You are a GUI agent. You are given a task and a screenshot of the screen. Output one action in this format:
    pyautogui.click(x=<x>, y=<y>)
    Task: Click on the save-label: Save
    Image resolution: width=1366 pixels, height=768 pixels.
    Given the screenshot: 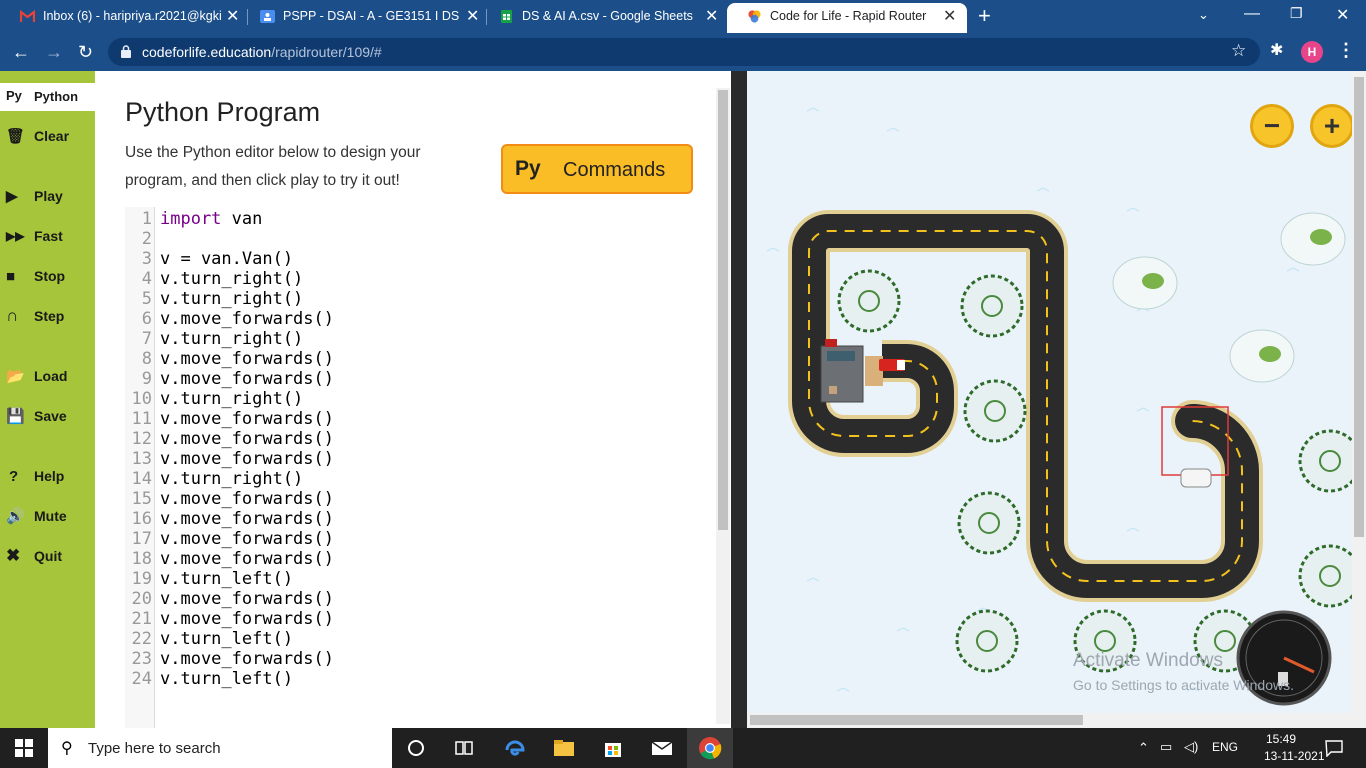 What is the action you would take?
    pyautogui.click(x=50, y=416)
    